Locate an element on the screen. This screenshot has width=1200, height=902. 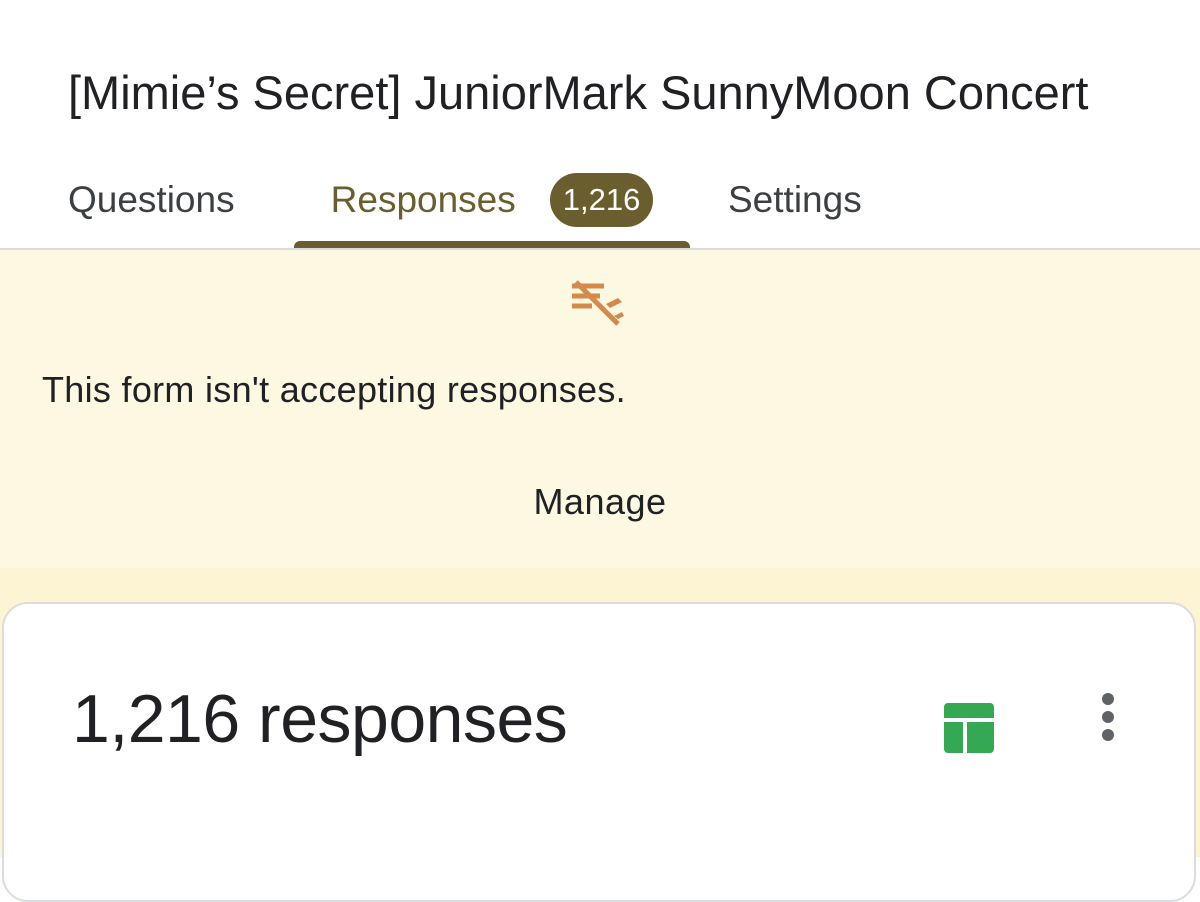
tab-responses-label: Responses is located at coordinates (423, 199).